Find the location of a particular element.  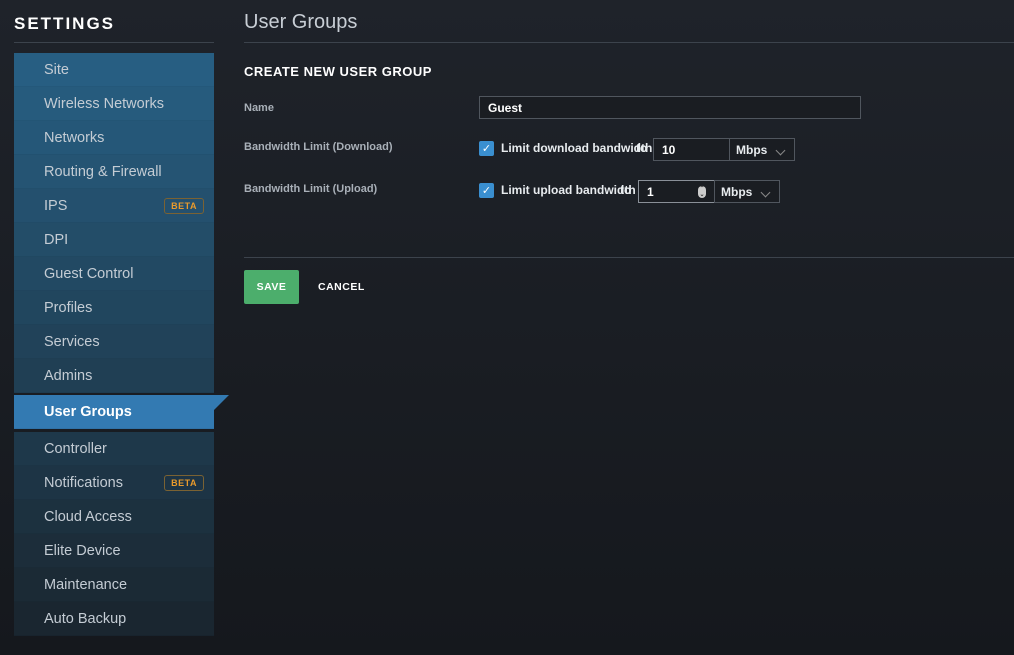

upload-unit-select: Mbps is located at coordinates (747, 191).